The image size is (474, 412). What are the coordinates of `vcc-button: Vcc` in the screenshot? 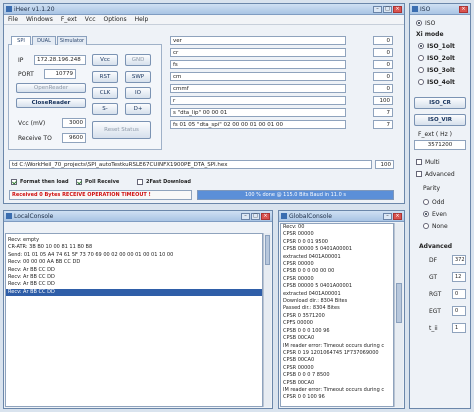 It's located at (105, 60).